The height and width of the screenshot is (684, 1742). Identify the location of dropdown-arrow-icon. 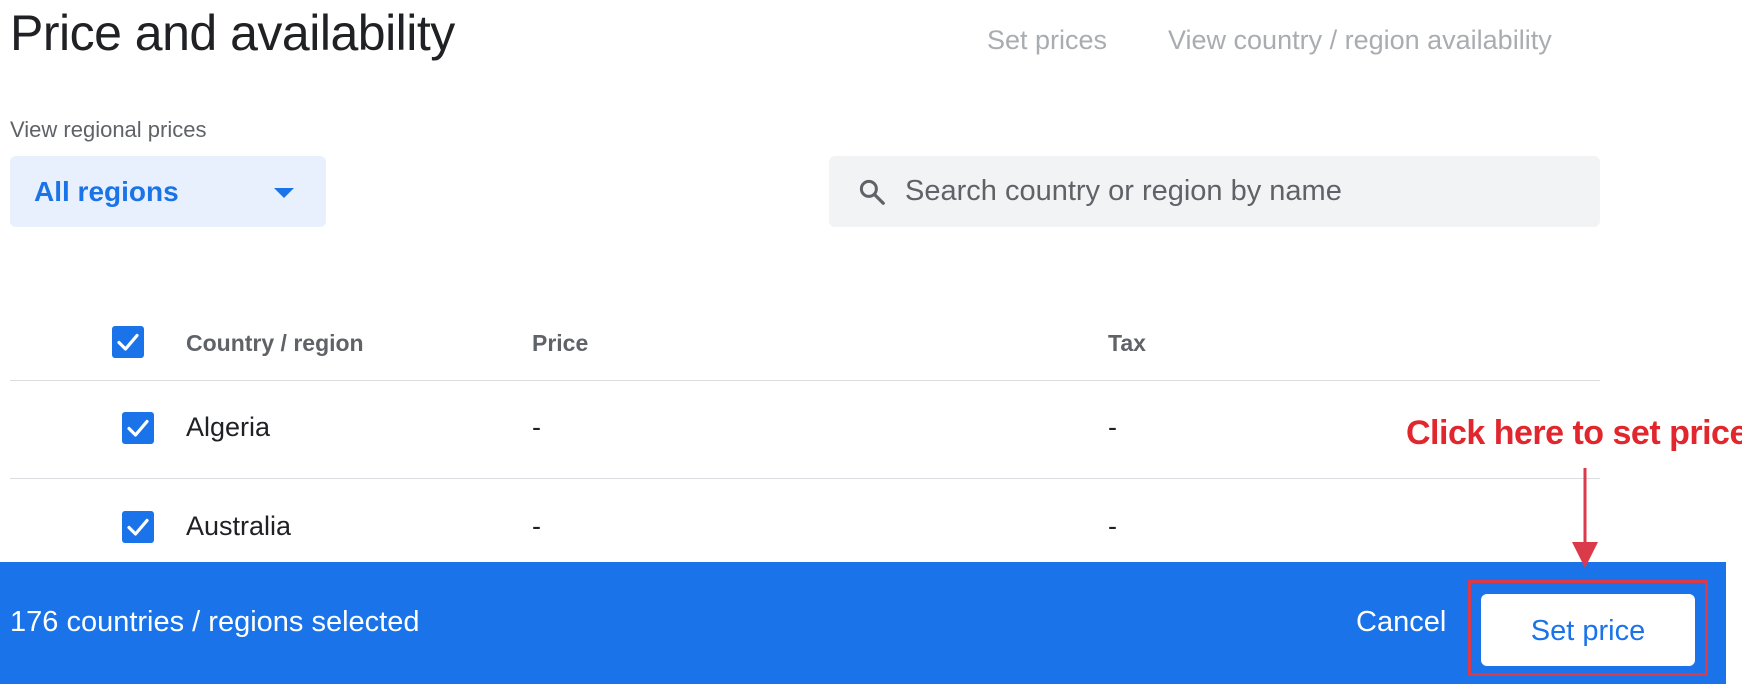
(284, 193).